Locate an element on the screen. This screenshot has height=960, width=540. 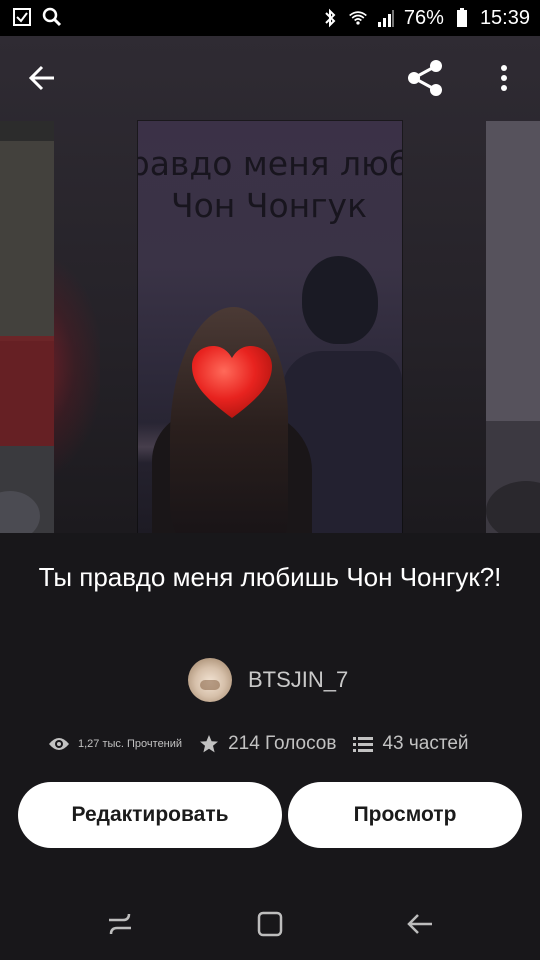
back-arrow-icon is located at coordinates (42, 78).